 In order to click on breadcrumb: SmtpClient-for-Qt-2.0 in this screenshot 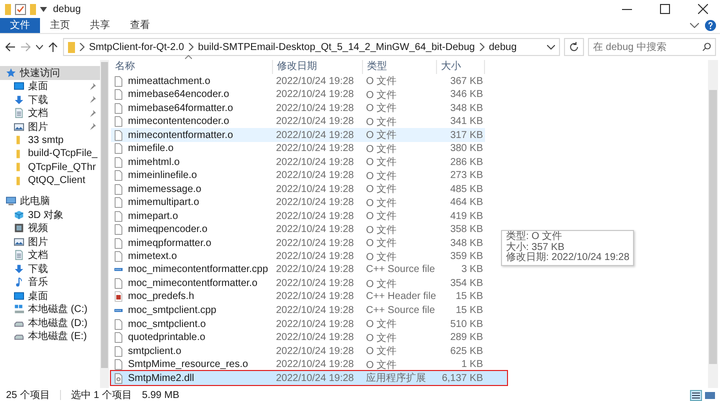, I will do `click(136, 47)`.